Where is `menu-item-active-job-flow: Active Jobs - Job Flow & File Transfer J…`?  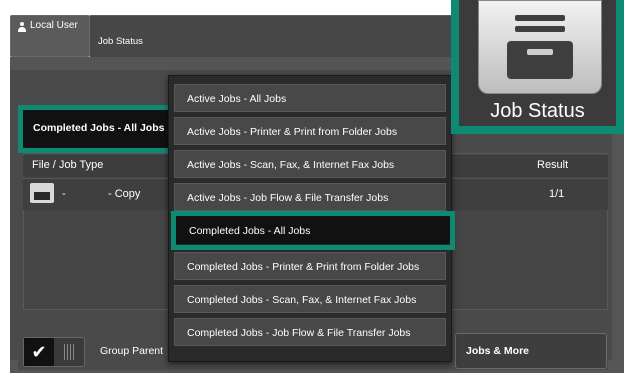 menu-item-active-job-flow: Active Jobs - Job Flow & File Transfer J… is located at coordinates (310, 197).